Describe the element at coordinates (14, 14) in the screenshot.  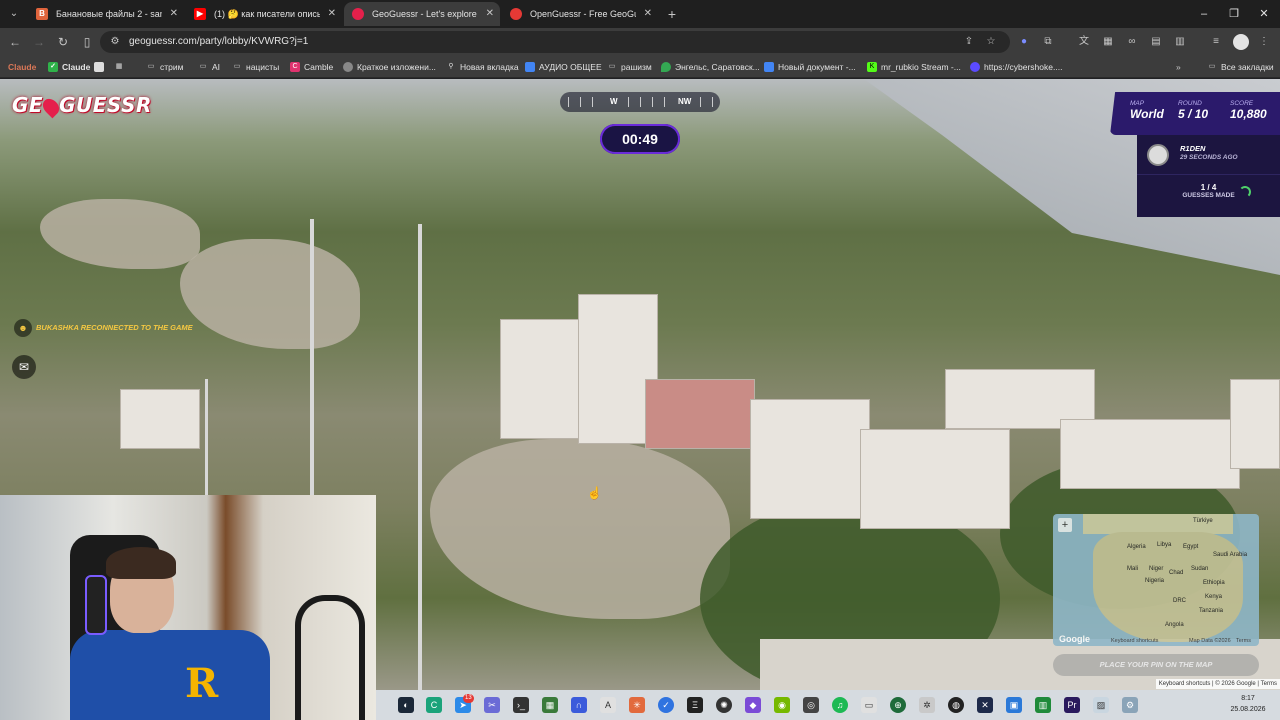
I see `tab-search-button: ⌄` at that location.